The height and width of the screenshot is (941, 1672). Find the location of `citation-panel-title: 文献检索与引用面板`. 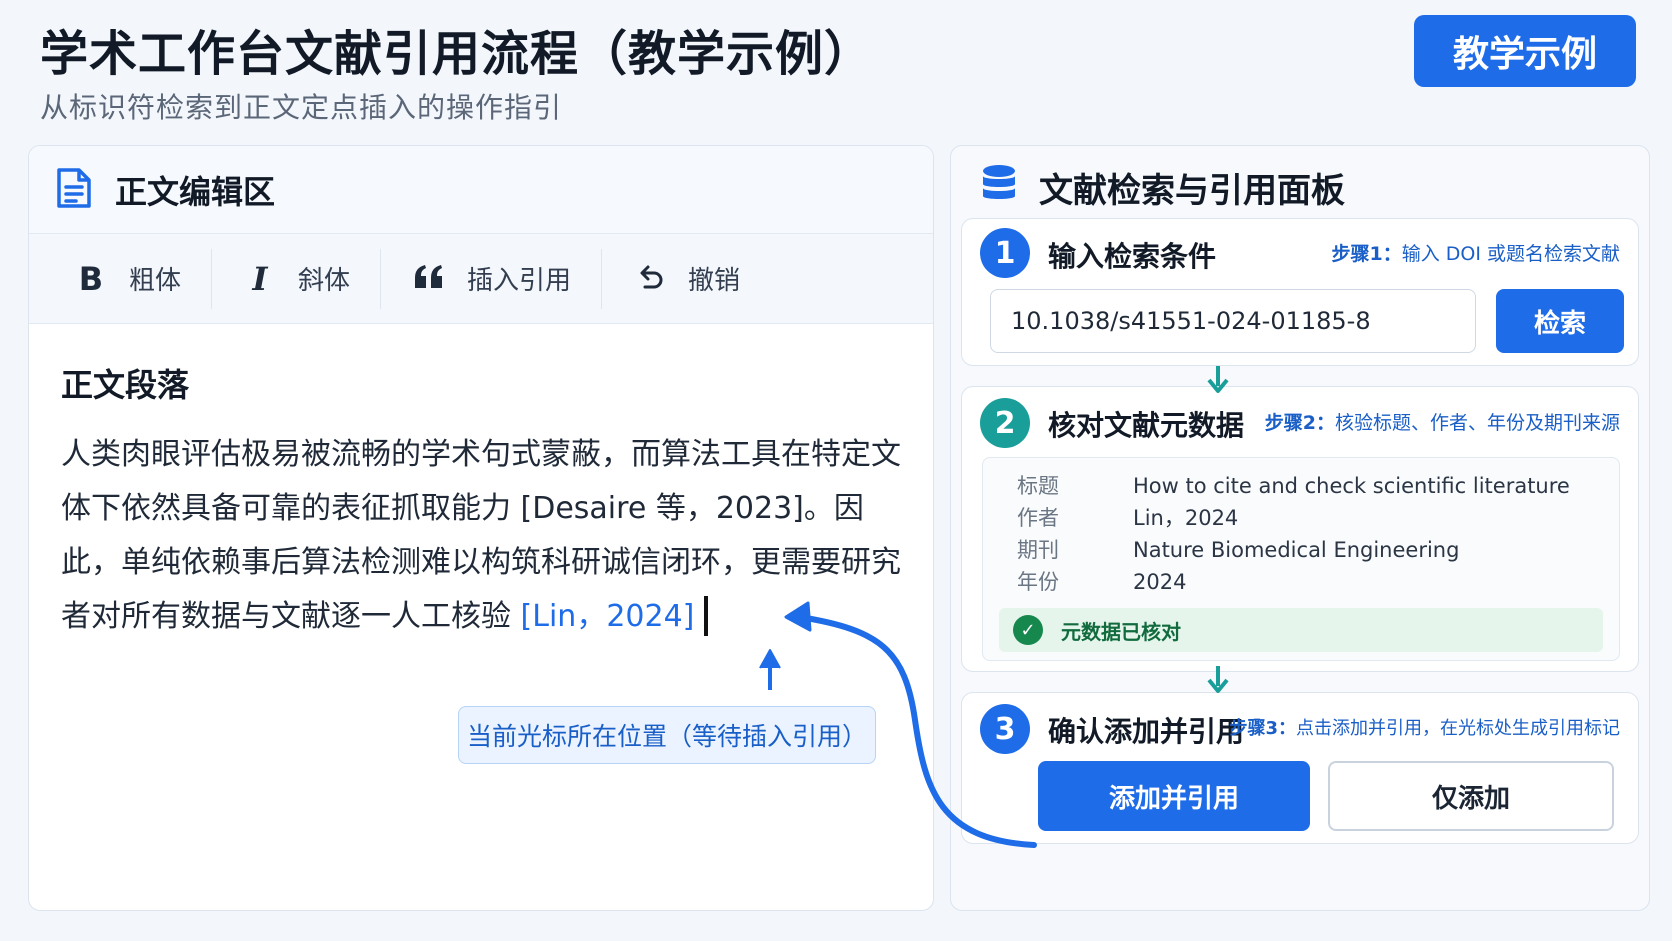

citation-panel-title: 文献检索与引用面板 is located at coordinates (1192, 190).